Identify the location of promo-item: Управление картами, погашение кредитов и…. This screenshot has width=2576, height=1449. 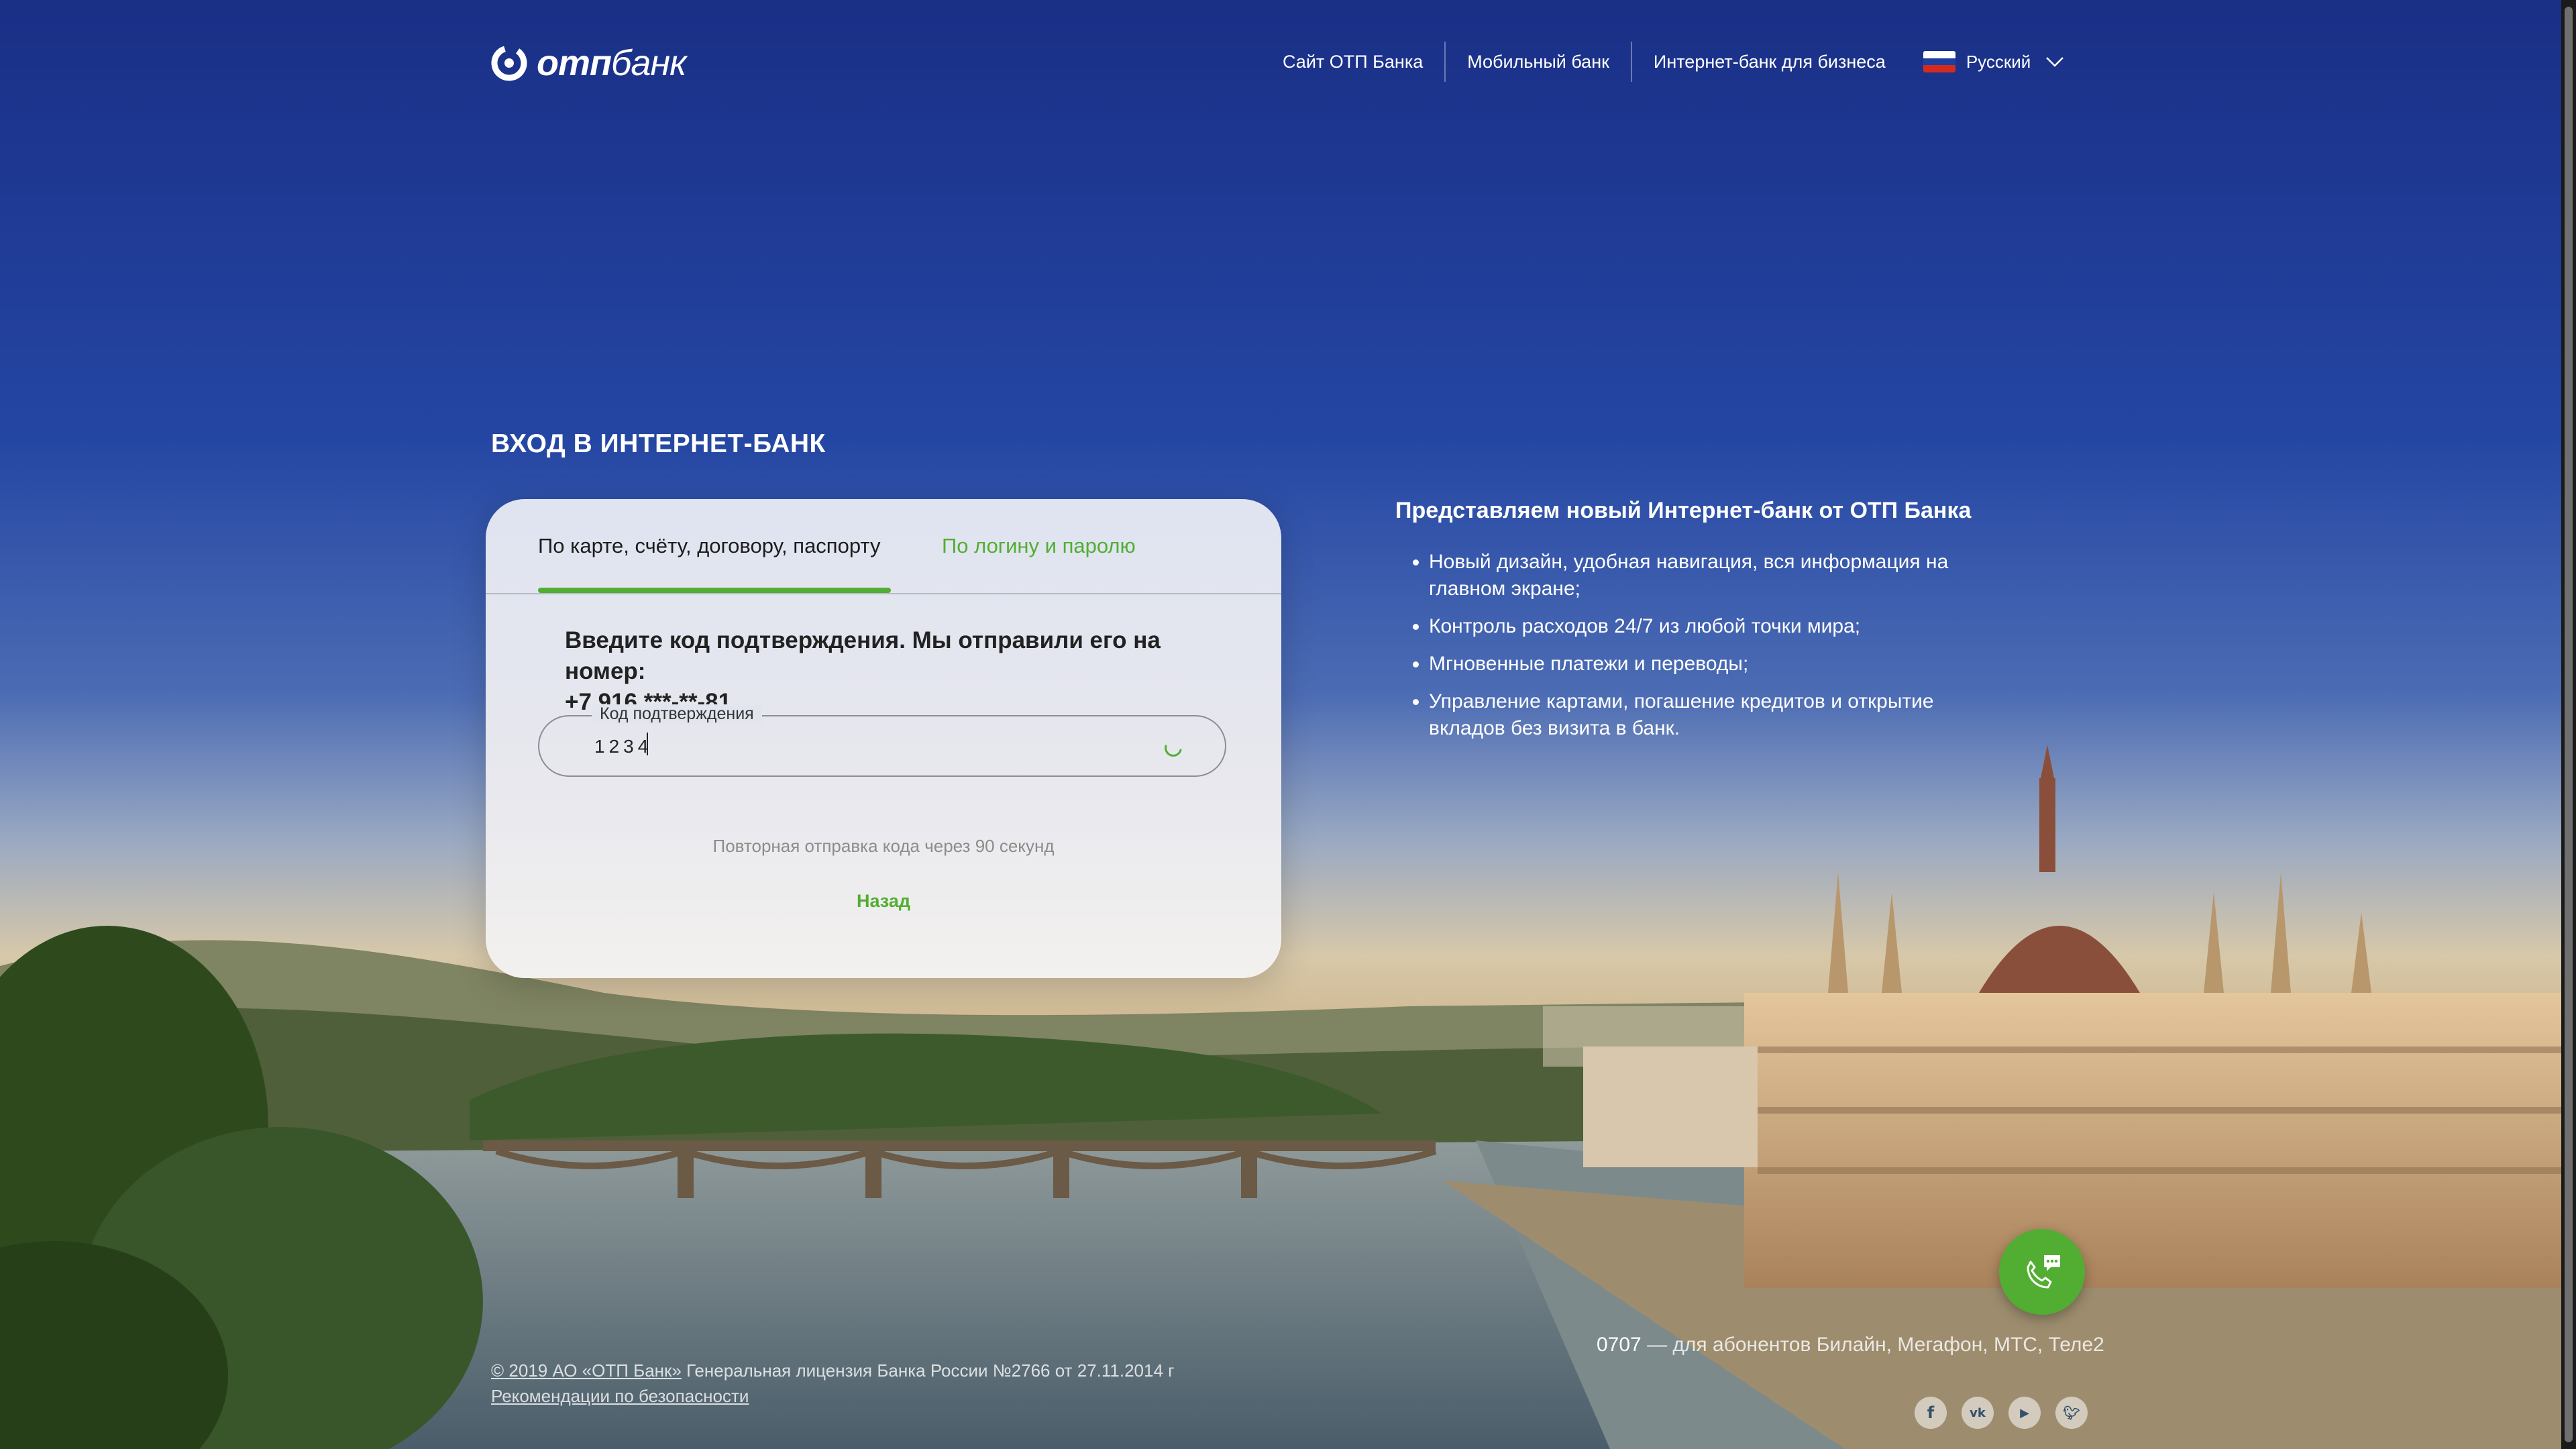
(1717, 715).